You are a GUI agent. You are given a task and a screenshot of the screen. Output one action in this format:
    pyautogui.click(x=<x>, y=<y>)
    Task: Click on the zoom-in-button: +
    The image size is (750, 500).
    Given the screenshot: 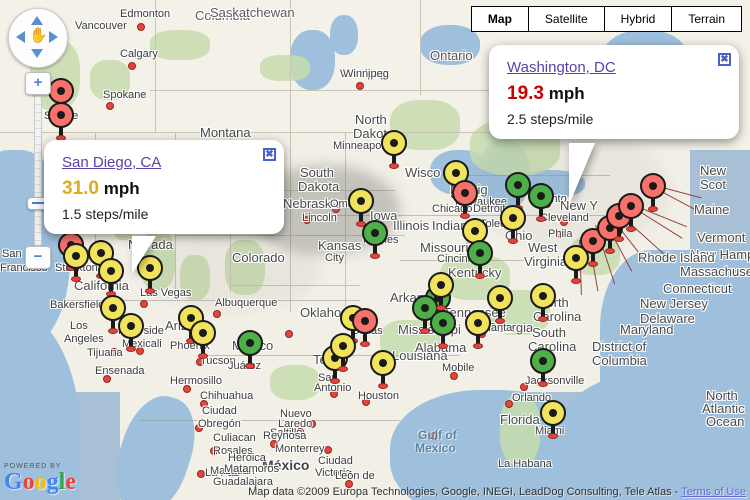 What is the action you would take?
    pyautogui.click(x=38, y=83)
    